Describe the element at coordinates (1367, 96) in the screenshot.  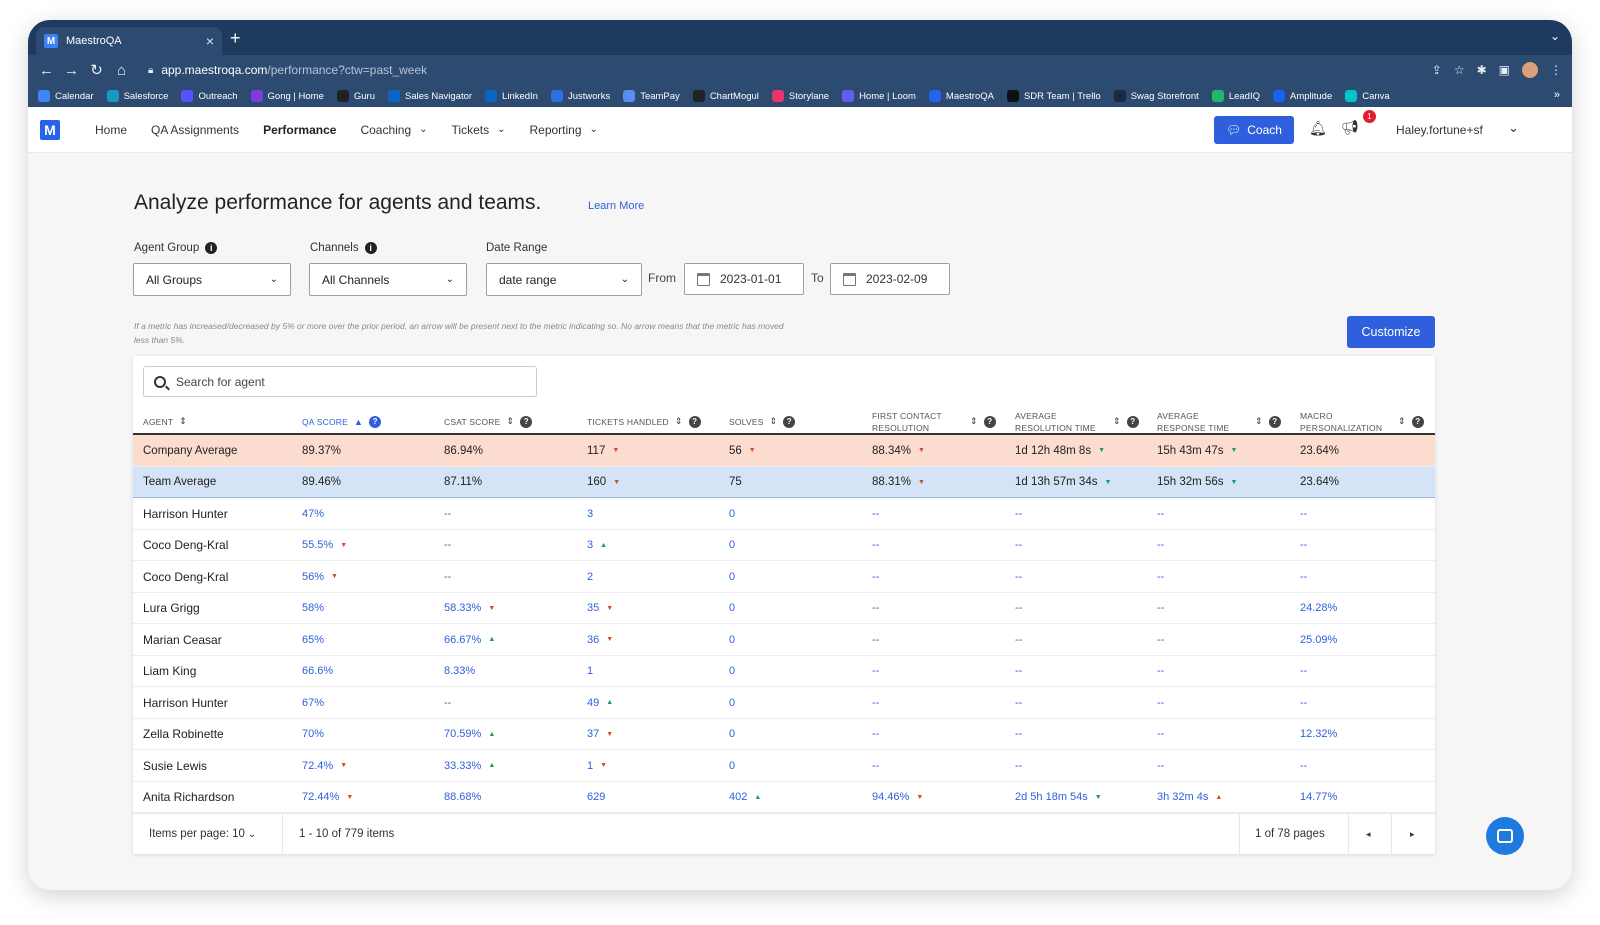
I see `bookmark-canva: Canva` at that location.